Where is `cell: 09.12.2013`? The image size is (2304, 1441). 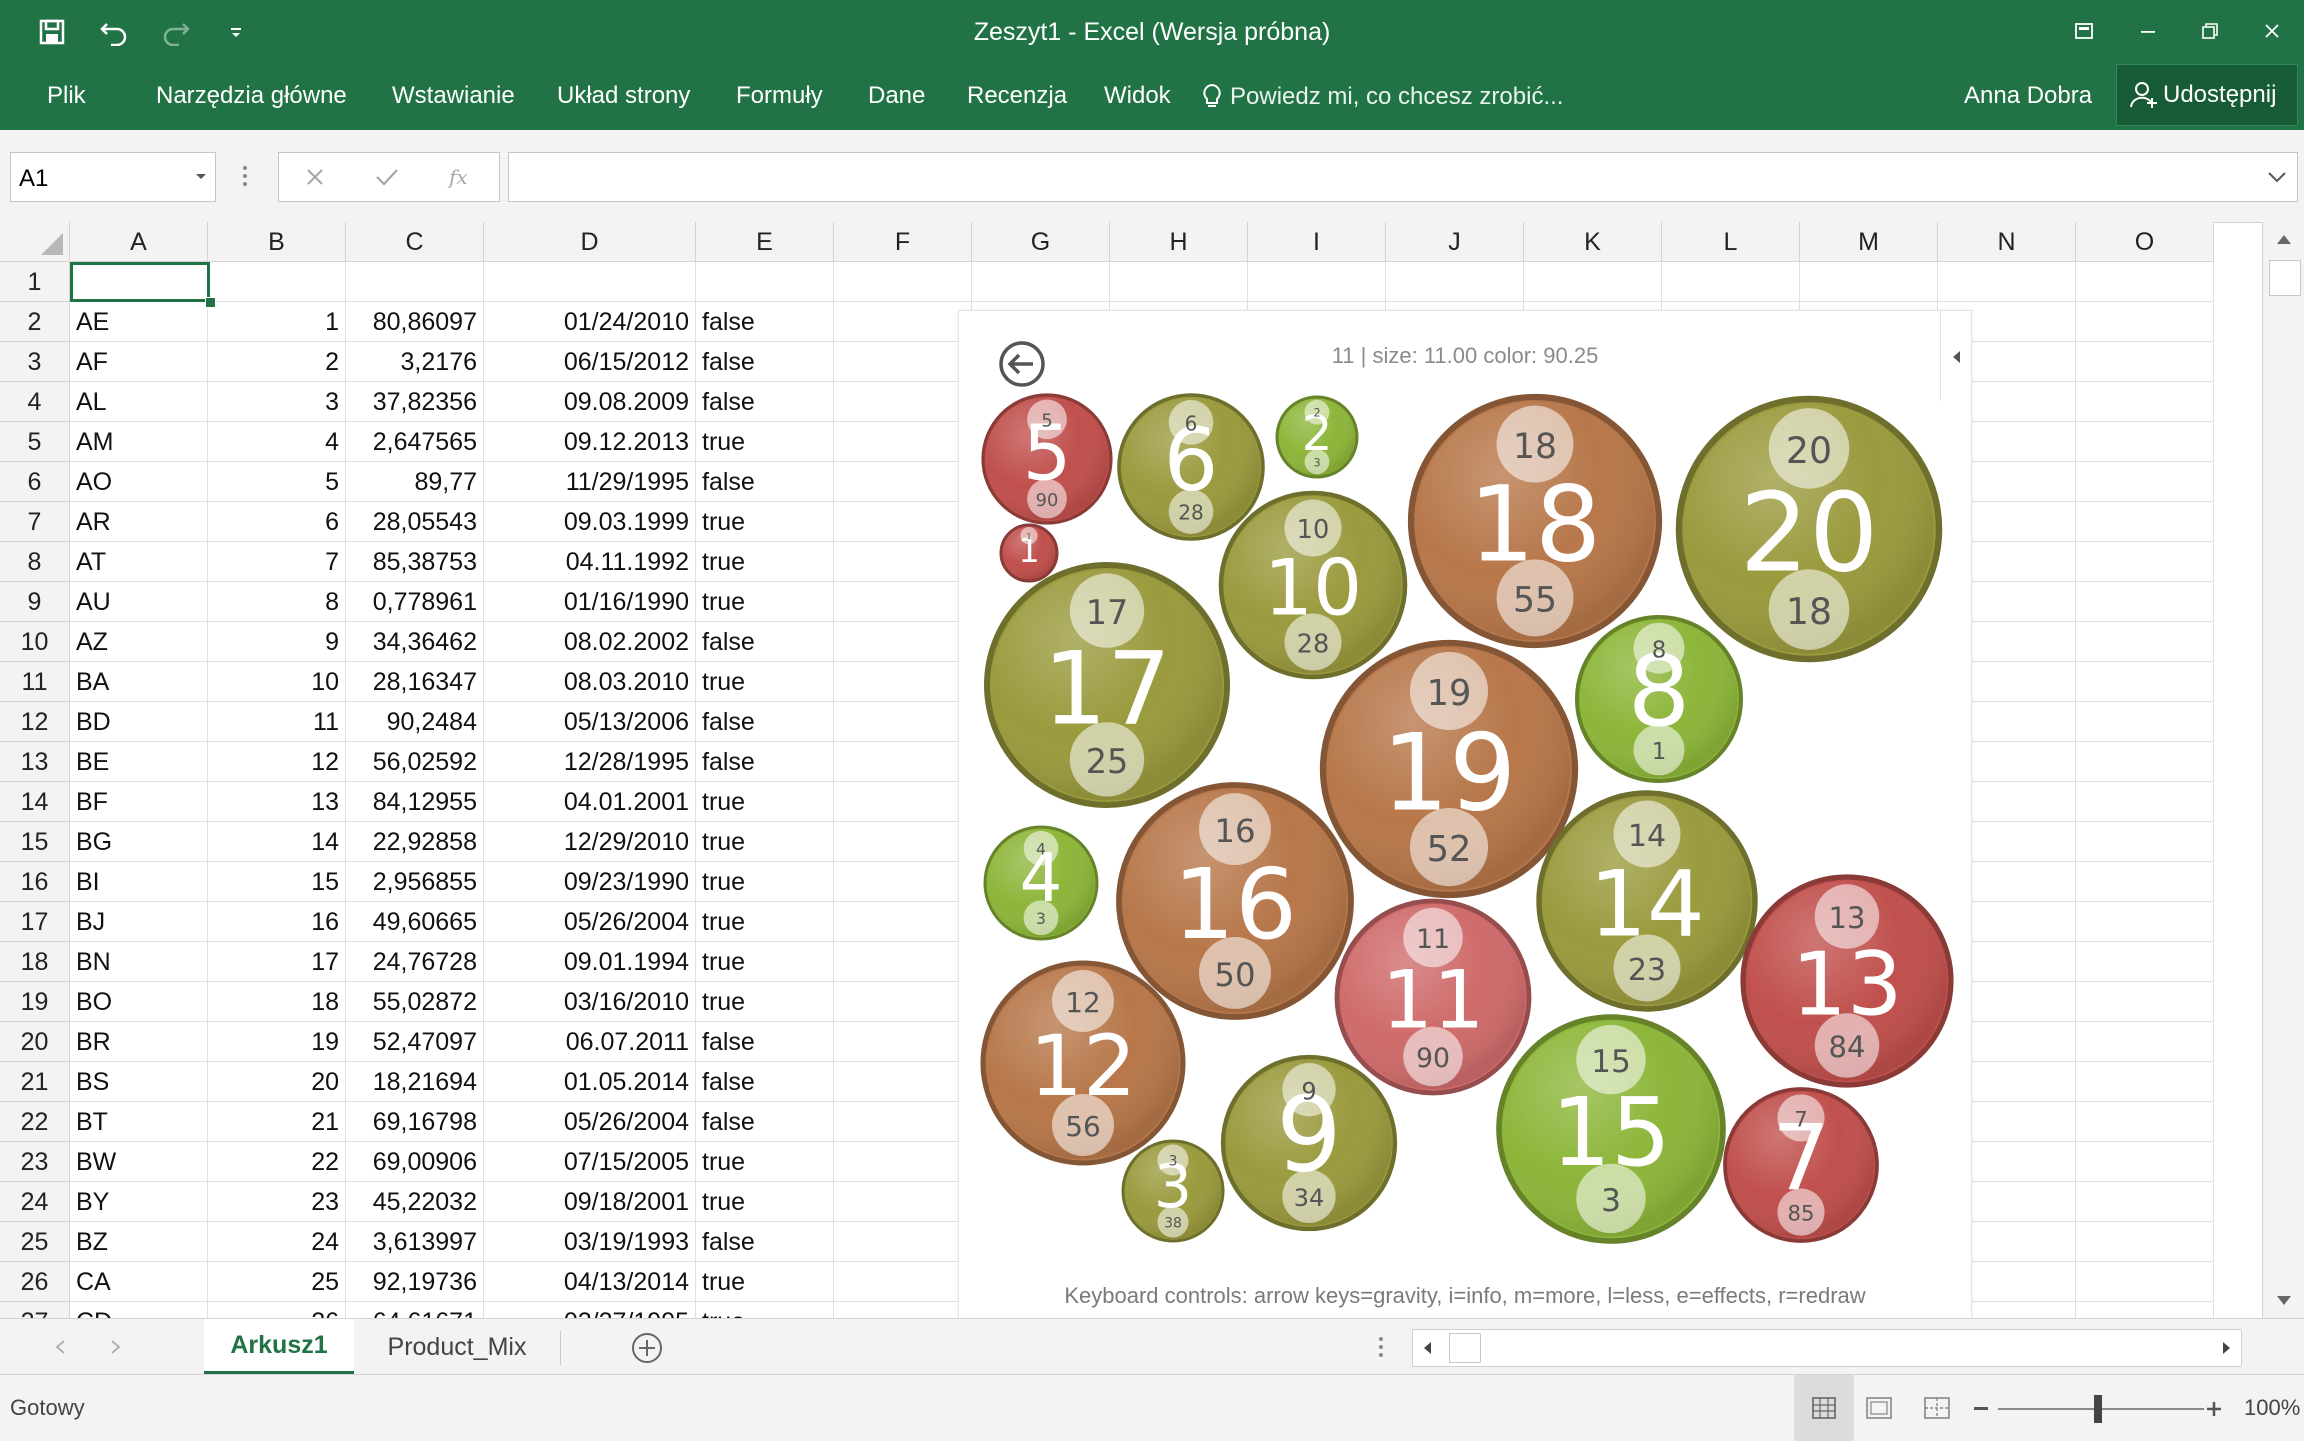 cell: 09.12.2013 is located at coordinates (590, 442).